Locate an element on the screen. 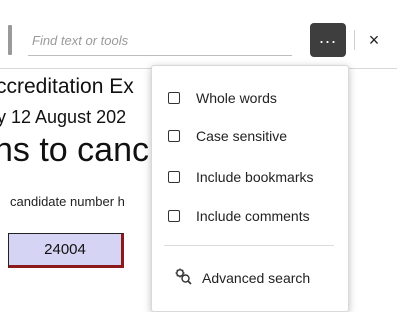 The image size is (397, 312). option-label: Include comments is located at coordinates (253, 216).